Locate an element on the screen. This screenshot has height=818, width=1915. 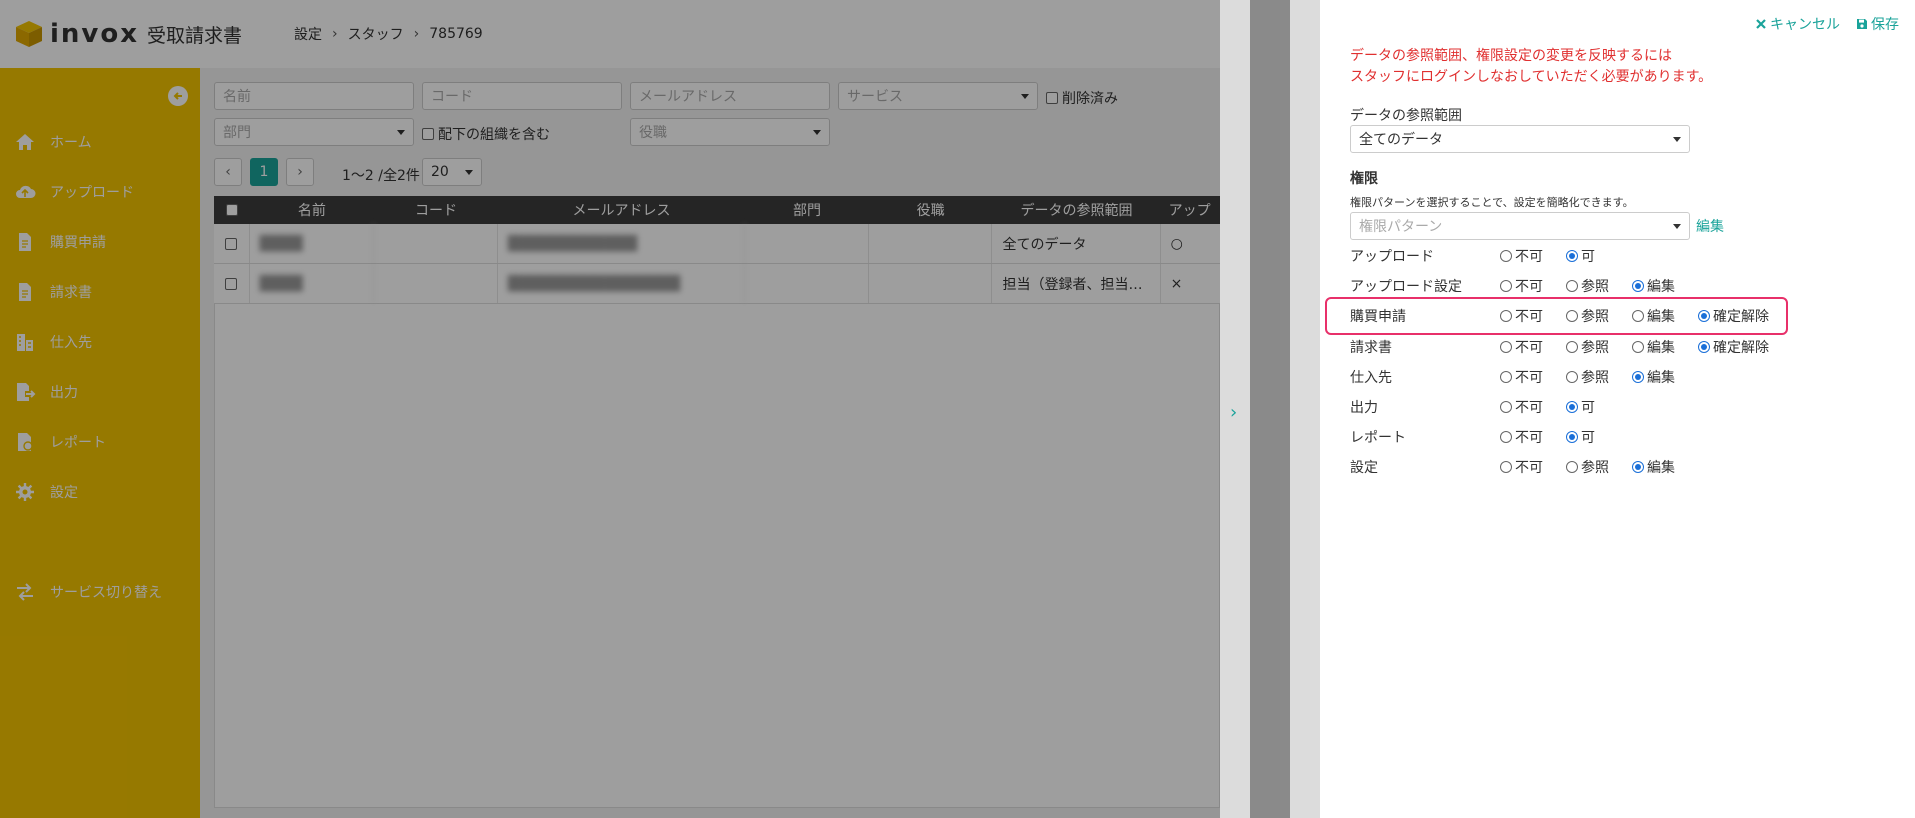
panel-edge-strip is located at coordinates (1305, 409).